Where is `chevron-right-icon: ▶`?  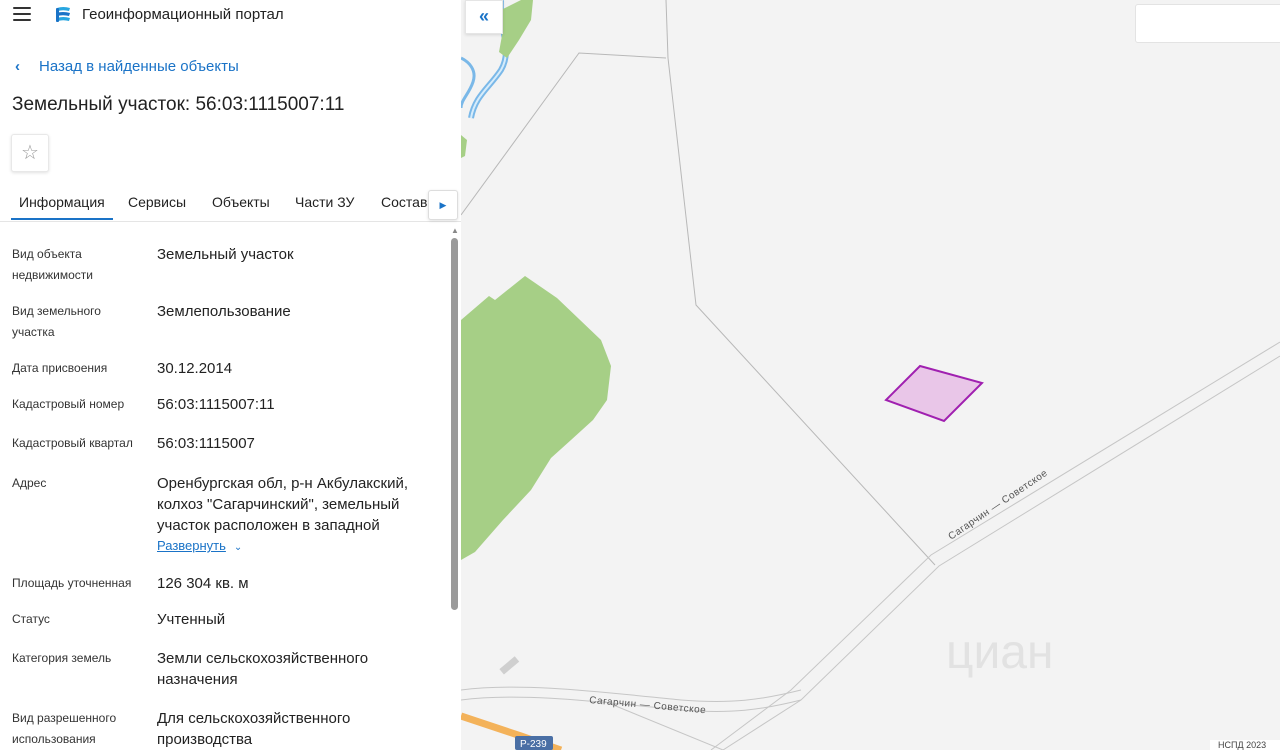 chevron-right-icon: ▶ is located at coordinates (443, 205).